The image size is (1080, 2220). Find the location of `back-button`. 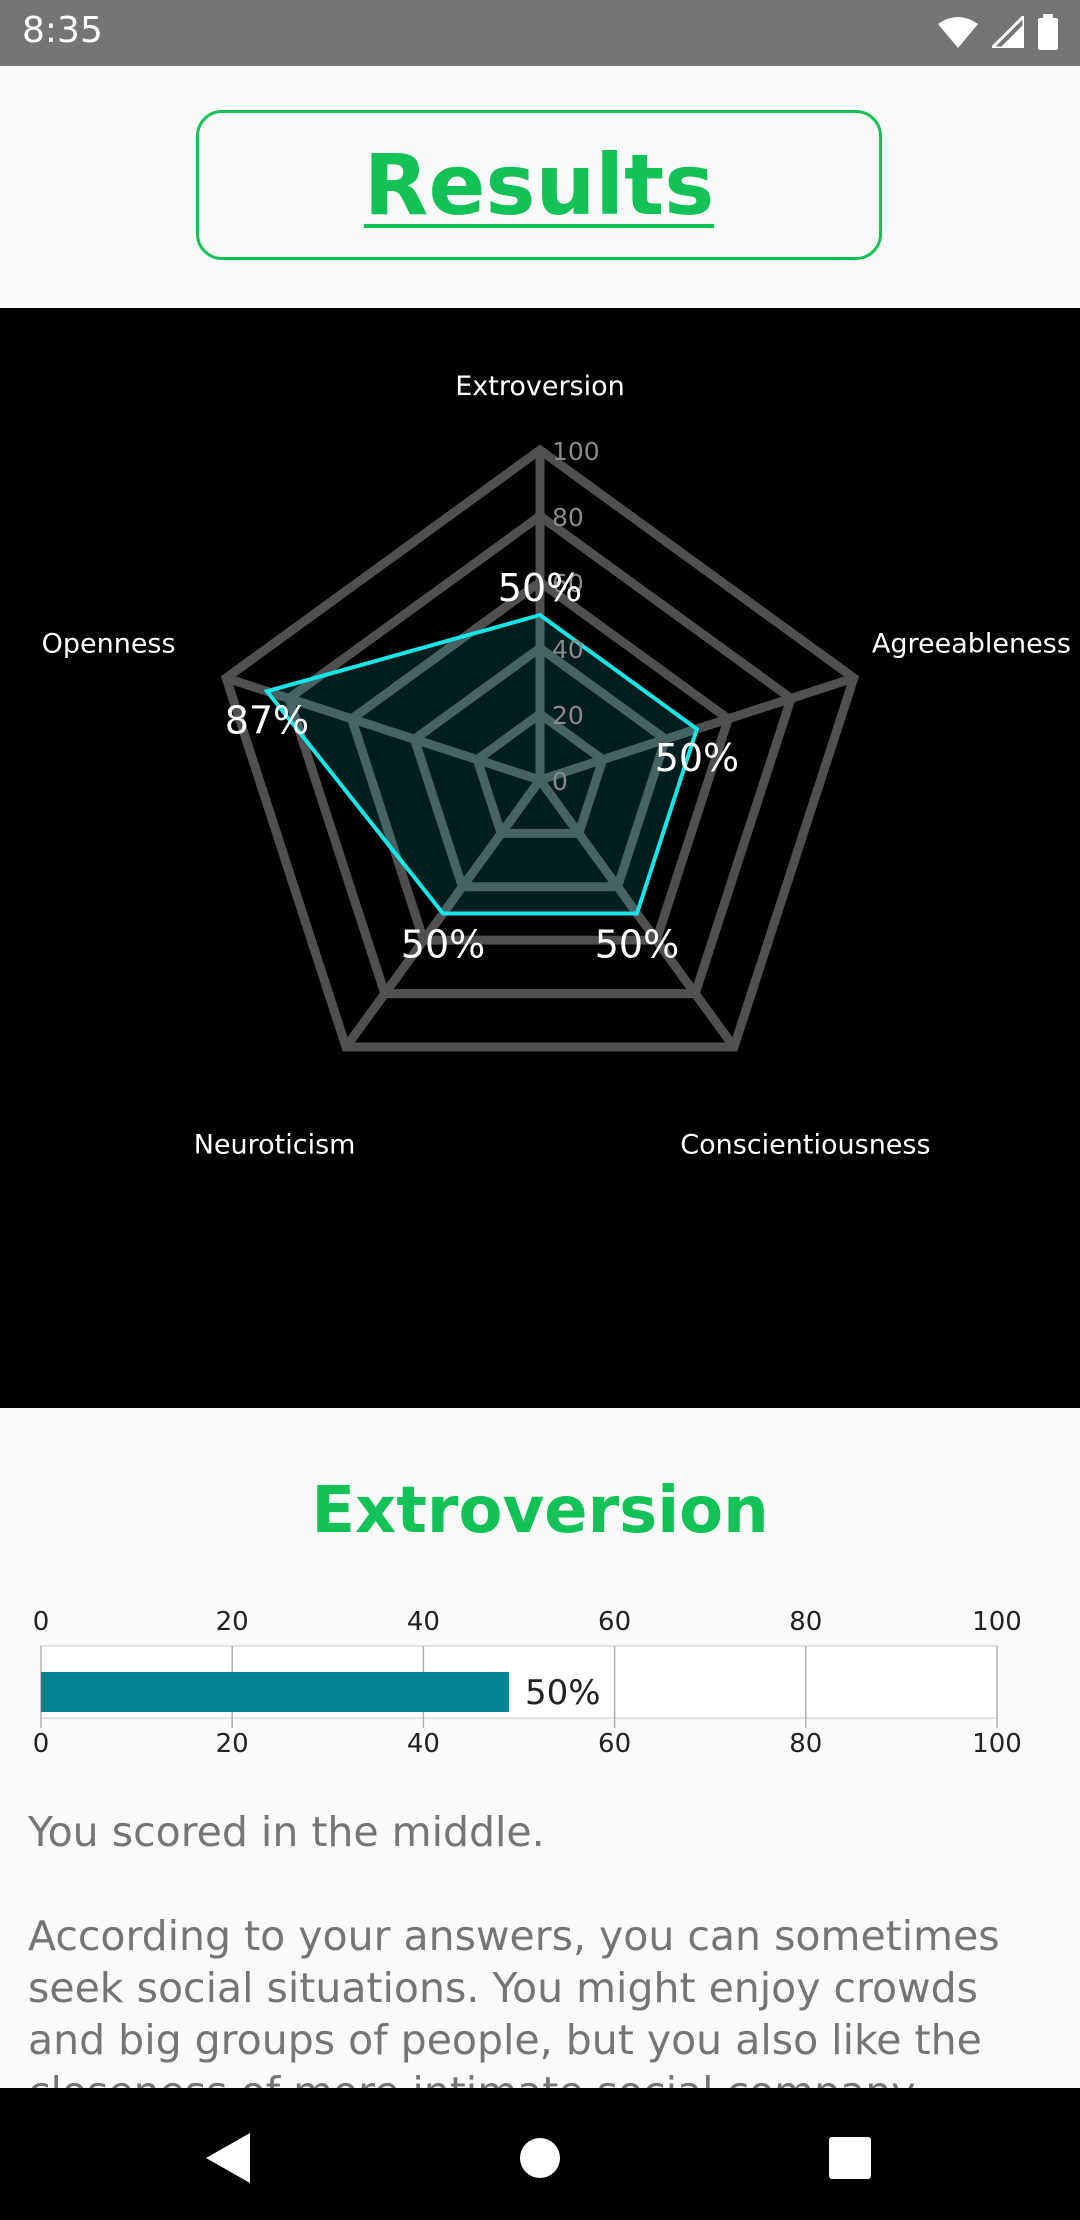

back-button is located at coordinates (228, 2158).